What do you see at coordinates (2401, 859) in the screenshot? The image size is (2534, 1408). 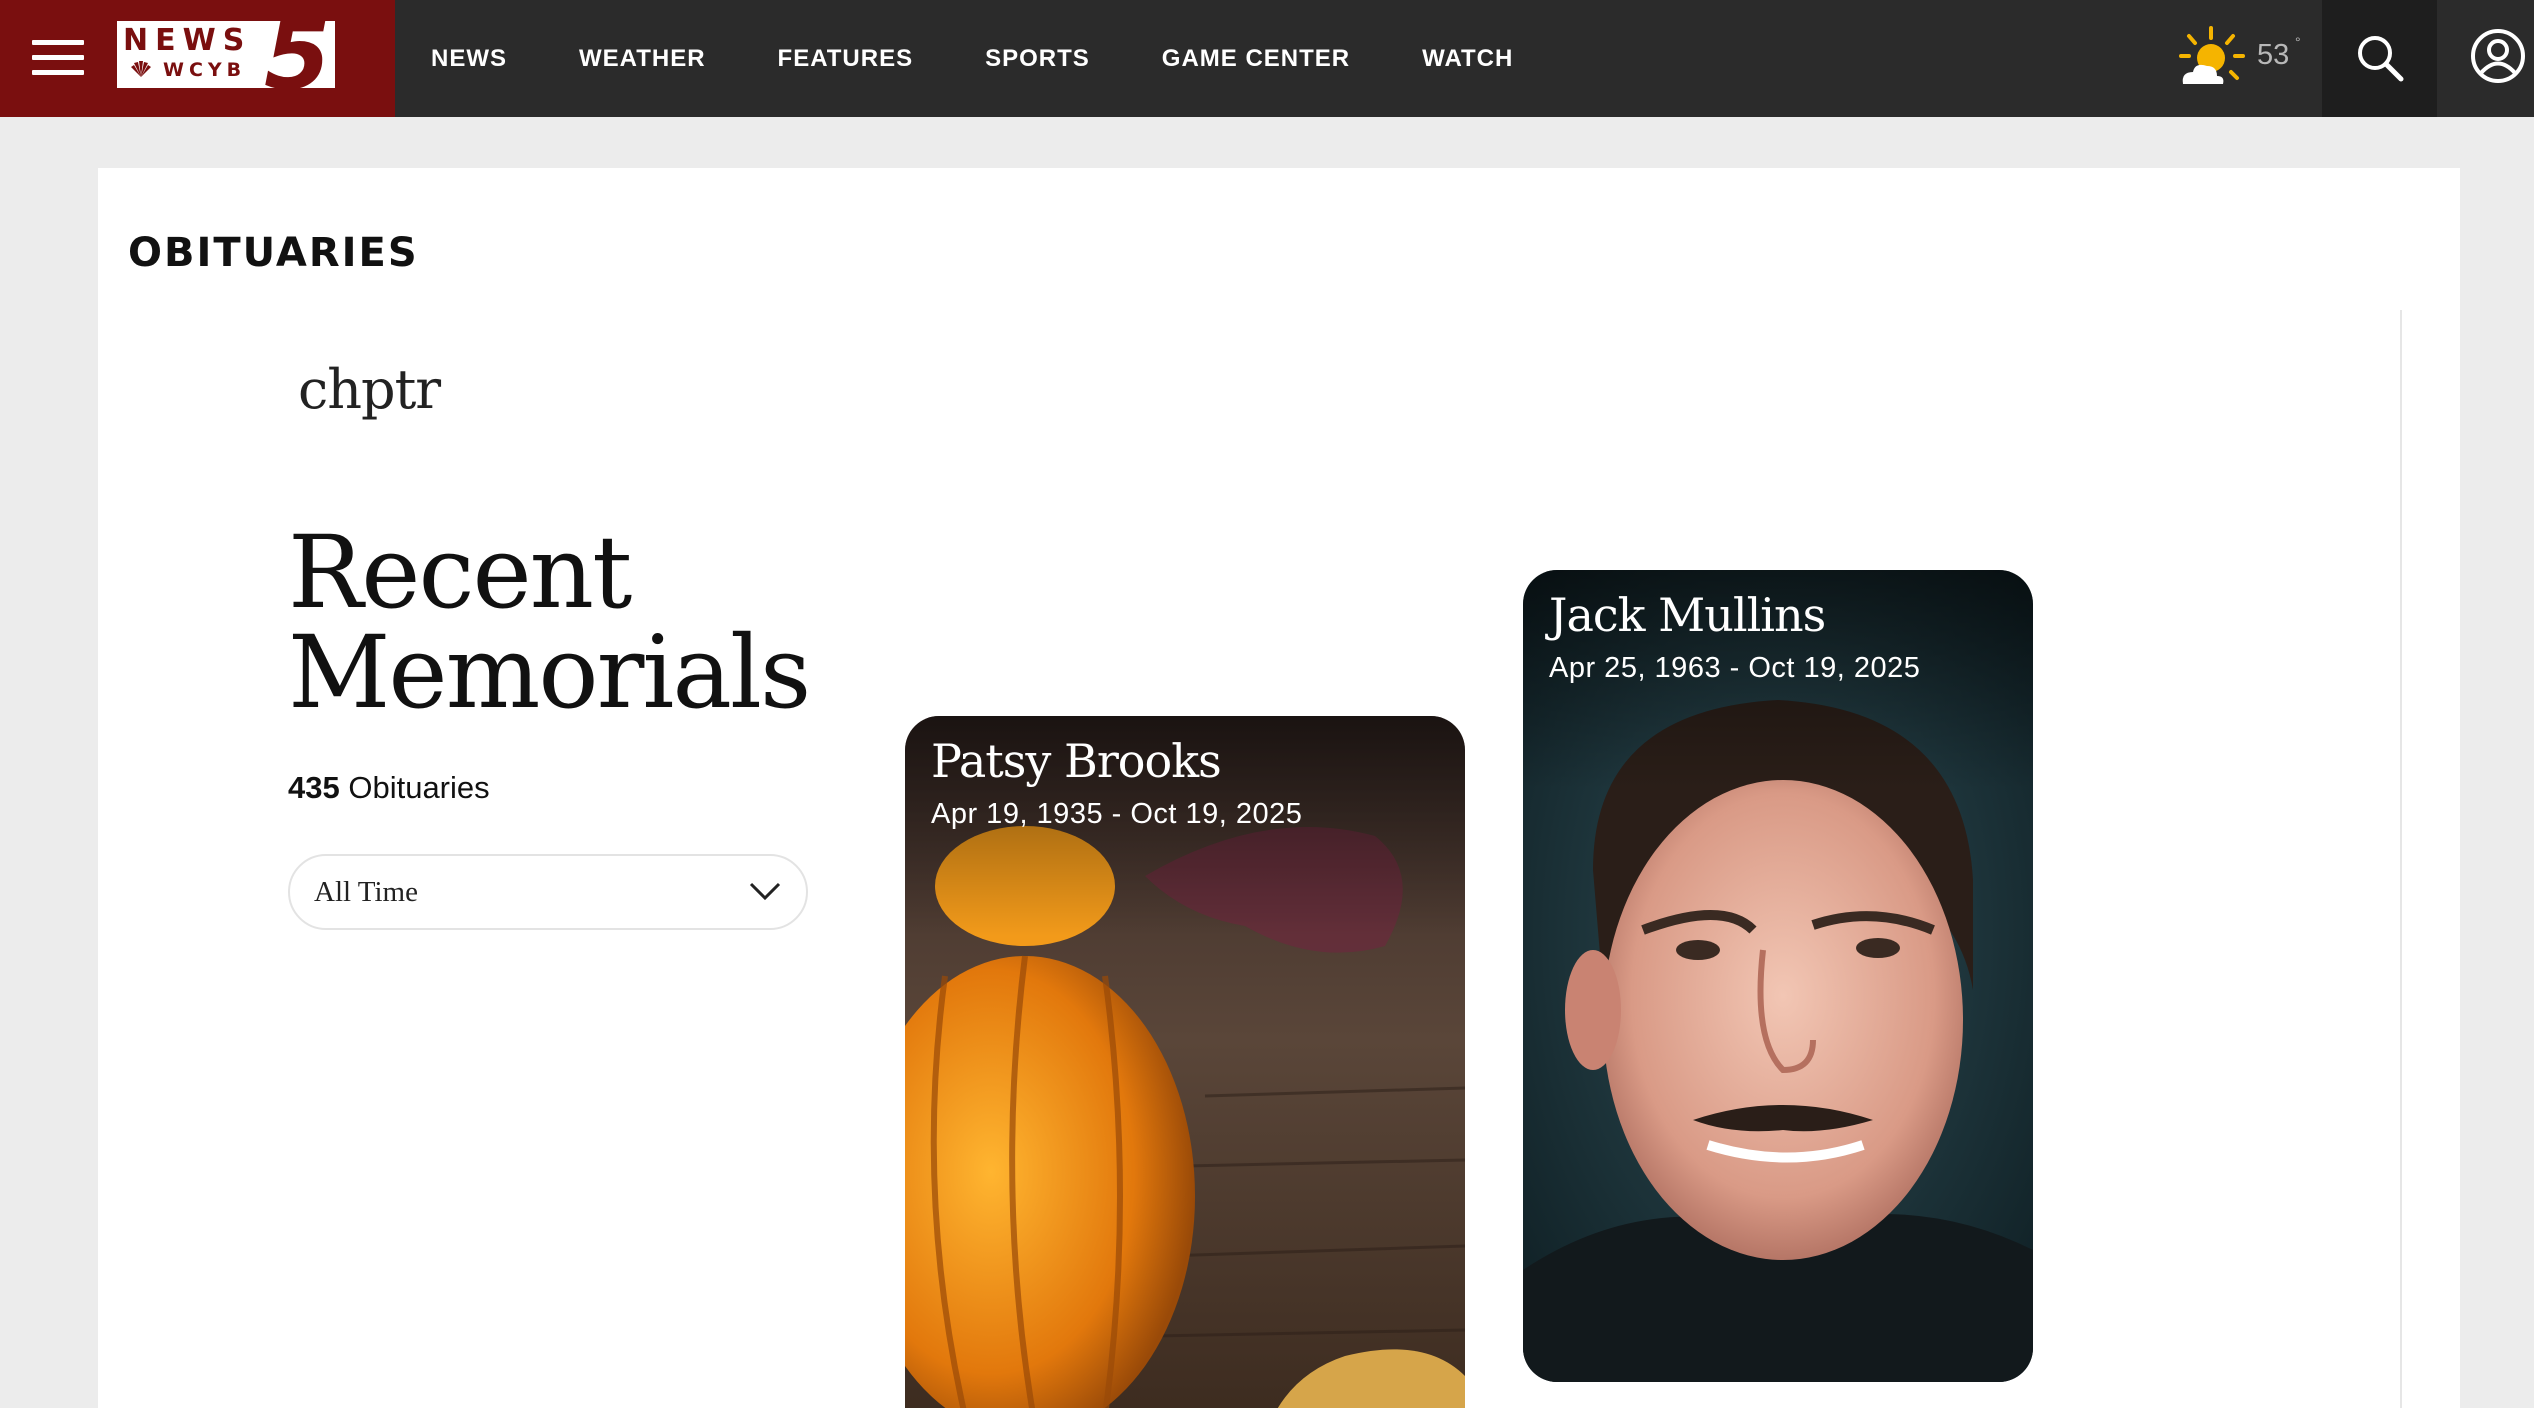 I see `embed-frame-border` at bounding box center [2401, 859].